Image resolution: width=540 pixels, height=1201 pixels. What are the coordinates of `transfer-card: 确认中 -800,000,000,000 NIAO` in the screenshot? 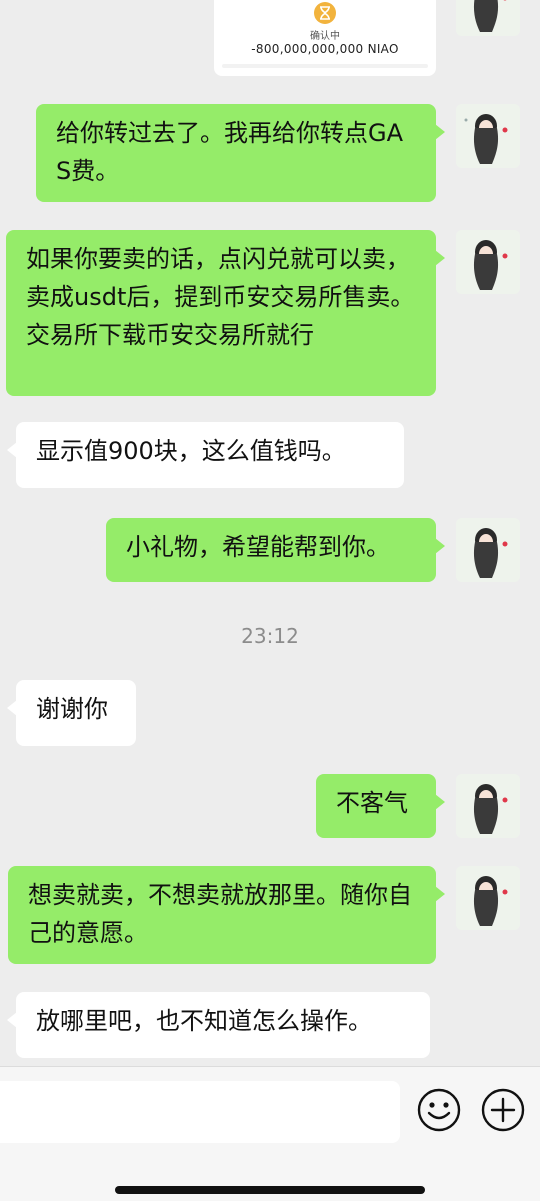 It's located at (325, 38).